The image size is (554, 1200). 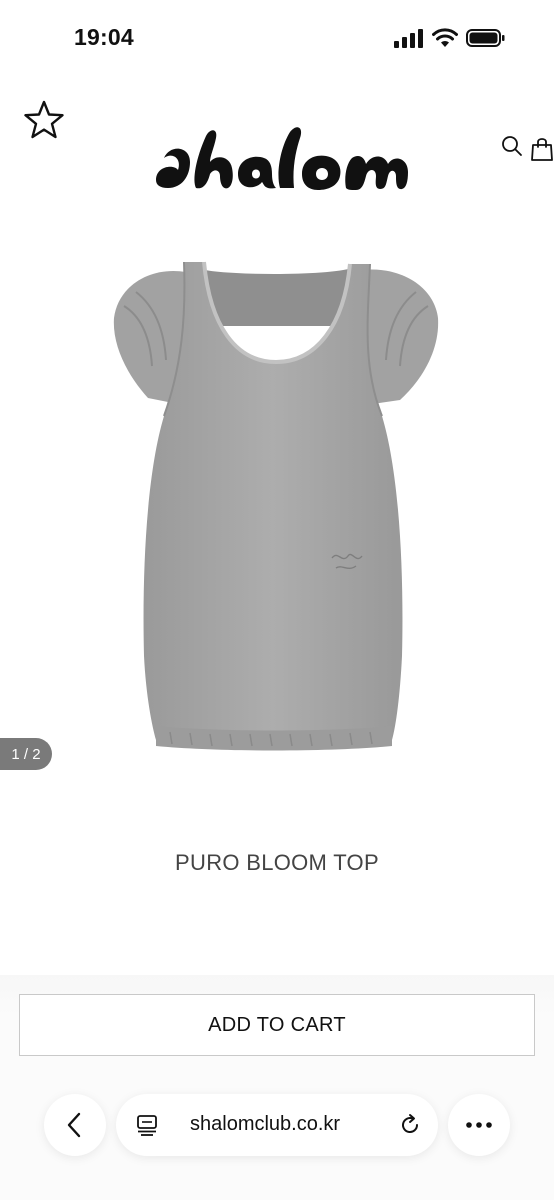 What do you see at coordinates (410, 1125) in the screenshot?
I see `reload-icon` at bounding box center [410, 1125].